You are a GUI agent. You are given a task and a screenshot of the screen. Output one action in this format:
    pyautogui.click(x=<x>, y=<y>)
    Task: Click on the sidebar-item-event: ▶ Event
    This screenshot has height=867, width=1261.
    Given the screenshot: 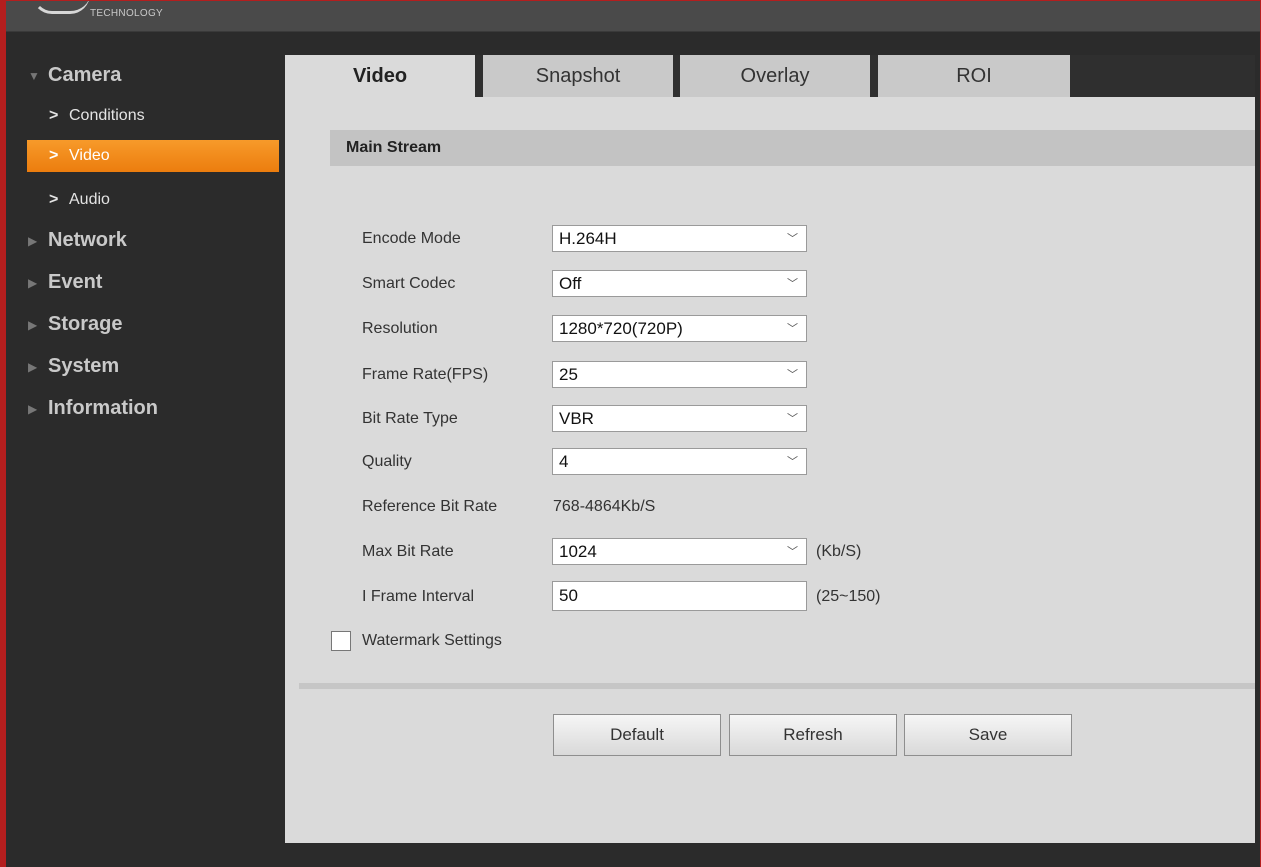 What is the action you would take?
    pyautogui.click(x=65, y=282)
    